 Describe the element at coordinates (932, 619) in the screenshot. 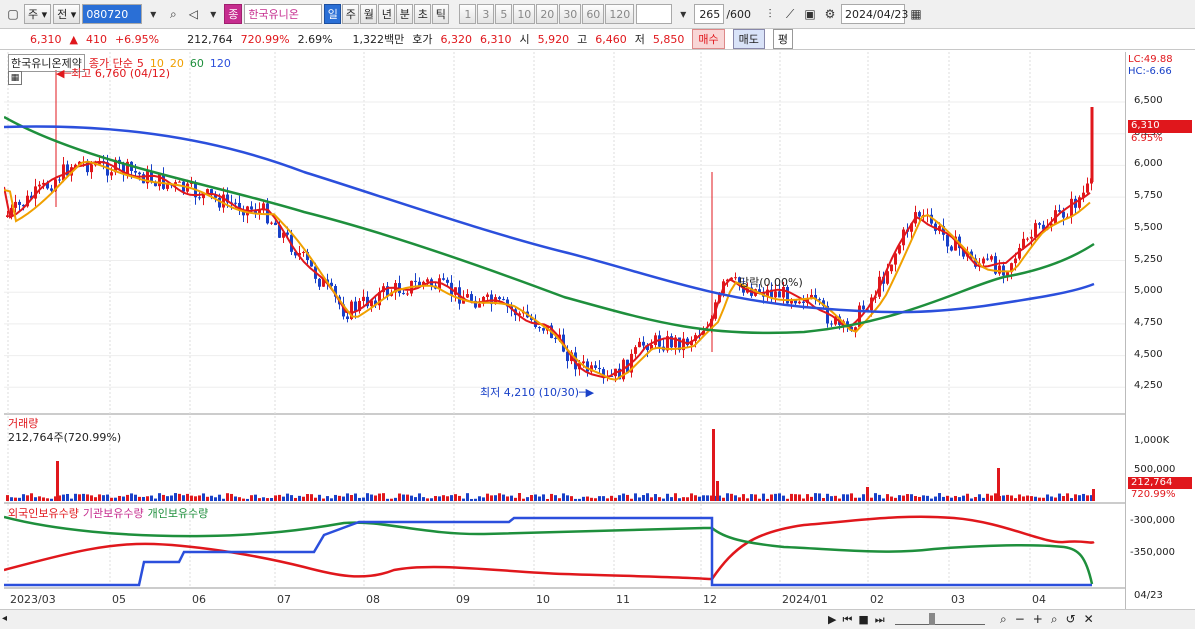

I see `zoom-slider-handle` at that location.